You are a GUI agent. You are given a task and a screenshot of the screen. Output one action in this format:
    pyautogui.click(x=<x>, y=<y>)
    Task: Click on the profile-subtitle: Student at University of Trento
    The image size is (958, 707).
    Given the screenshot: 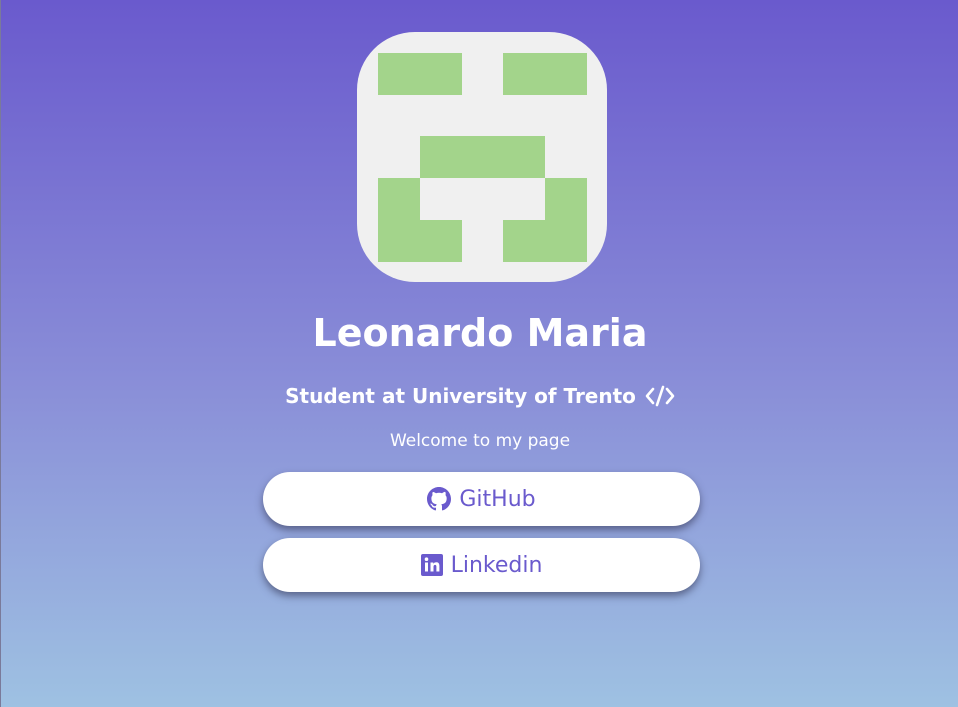 What is the action you would take?
    pyautogui.click(x=479, y=396)
    